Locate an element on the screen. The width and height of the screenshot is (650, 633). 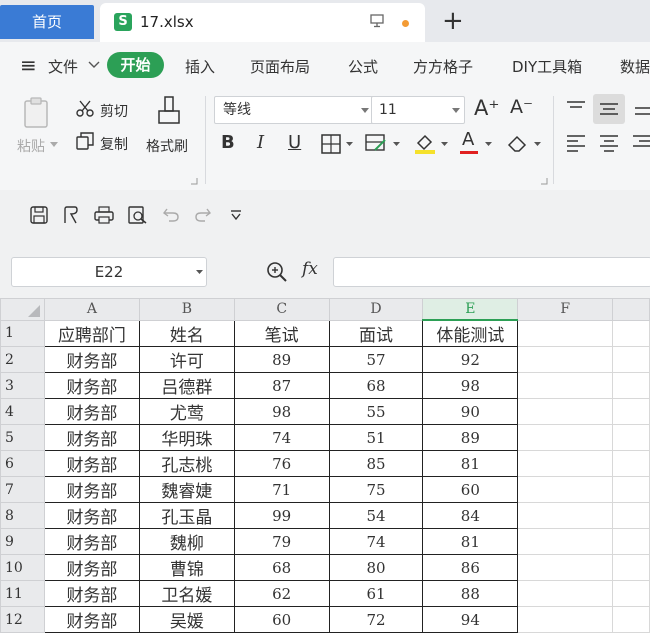
table-cell: 孔玉晶 is located at coordinates (186, 515).